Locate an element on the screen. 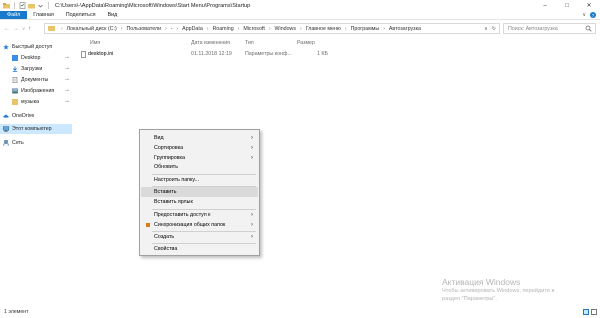 This screenshot has height=318, width=600. chevron-down-icon is located at coordinates (40, 5).